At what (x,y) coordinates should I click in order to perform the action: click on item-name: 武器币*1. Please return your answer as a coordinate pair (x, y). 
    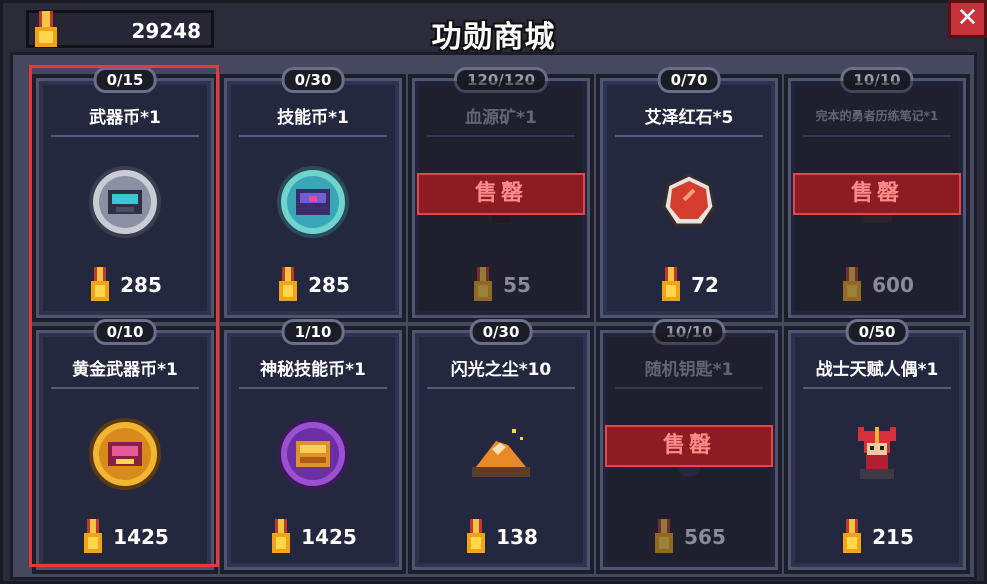
    Looking at the image, I should click on (125, 118).